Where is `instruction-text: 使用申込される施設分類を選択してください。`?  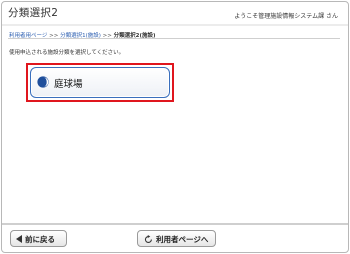
instruction-text: 使用申込される施設分類を選択してください。 is located at coordinates (67, 53).